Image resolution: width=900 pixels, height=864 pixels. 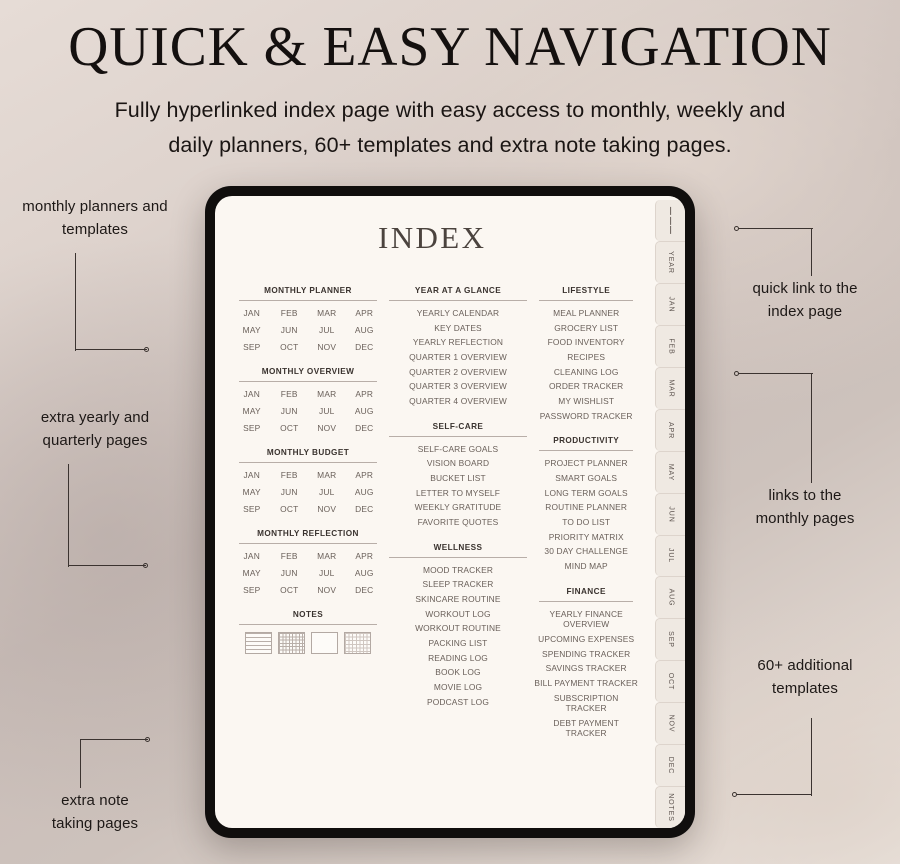 What do you see at coordinates (586, 728) in the screenshot?
I see `index-link-debt-payment-tracker: DEBT PAYMENT TRACKER` at bounding box center [586, 728].